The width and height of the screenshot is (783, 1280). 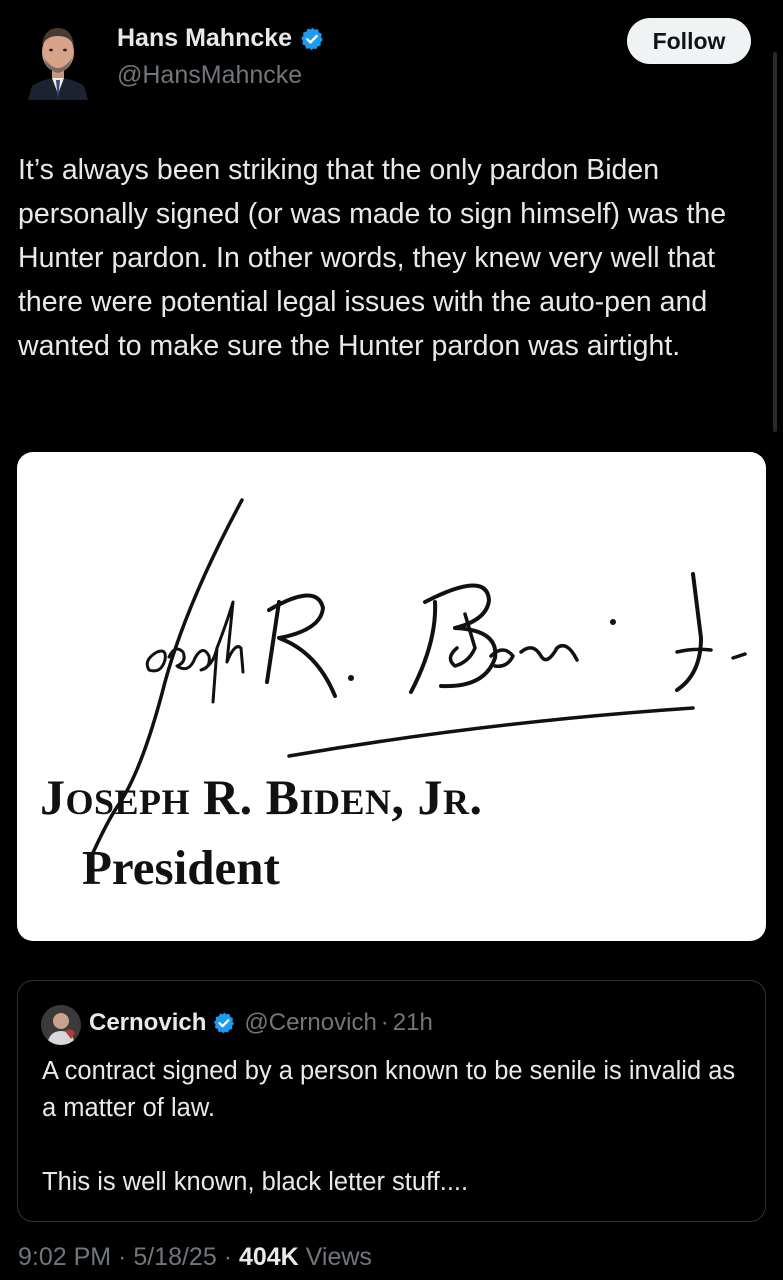 I want to click on signature-caption-name: JOSEPH R. BIDEN, JR., so click(x=261, y=797).